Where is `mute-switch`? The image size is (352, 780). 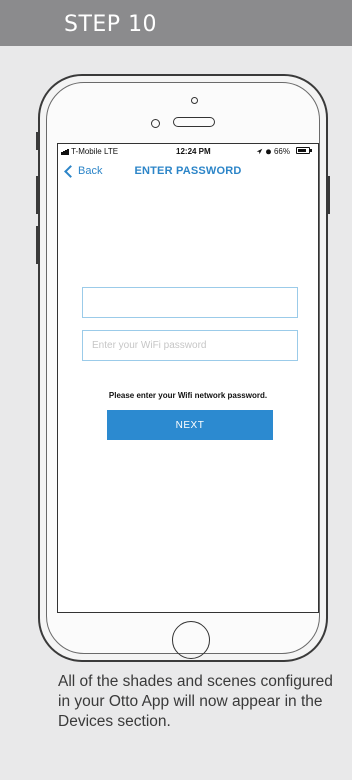 mute-switch is located at coordinates (37, 141).